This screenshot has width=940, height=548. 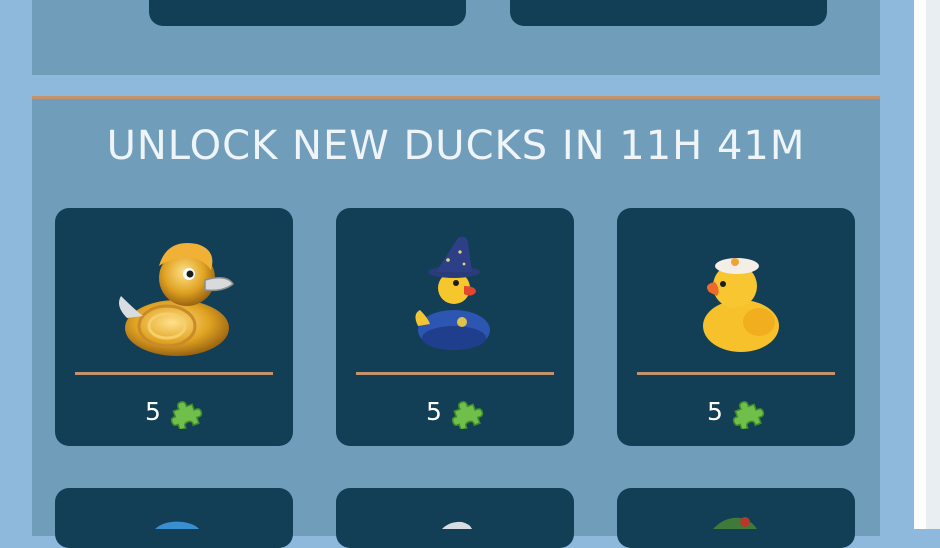 I want to click on section-divider, so click(x=456, y=97).